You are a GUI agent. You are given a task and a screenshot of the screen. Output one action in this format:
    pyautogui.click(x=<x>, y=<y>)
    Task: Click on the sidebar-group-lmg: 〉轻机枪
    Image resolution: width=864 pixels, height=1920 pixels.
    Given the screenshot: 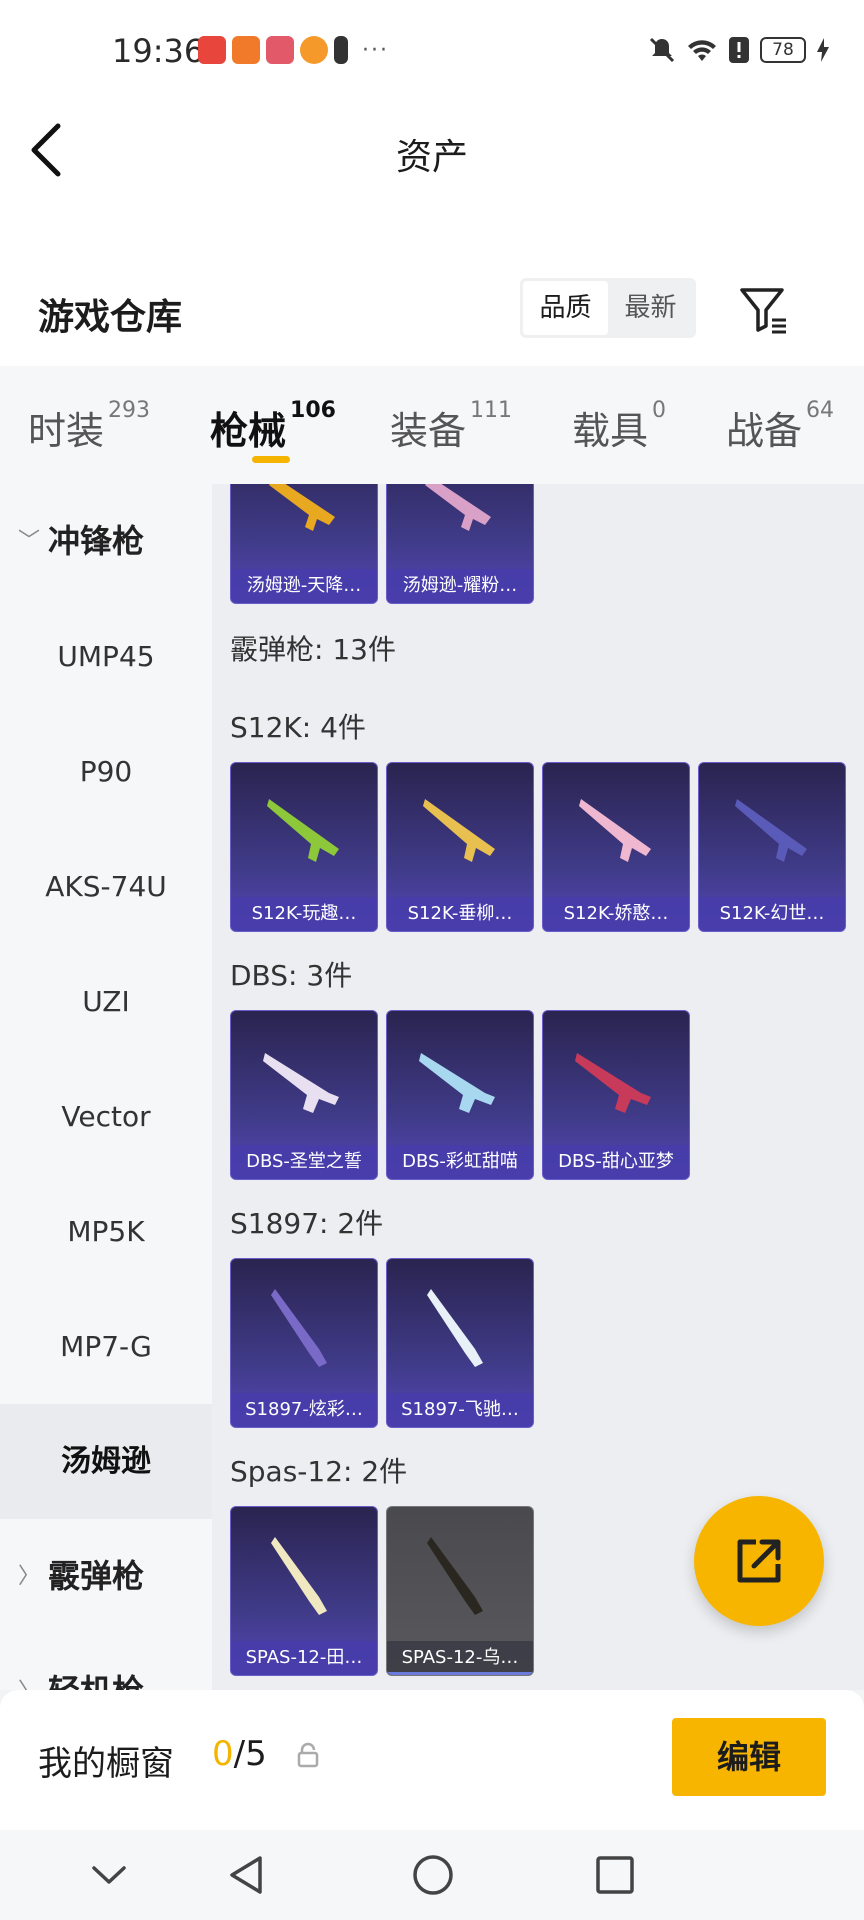 What is the action you would take?
    pyautogui.click(x=106, y=1662)
    